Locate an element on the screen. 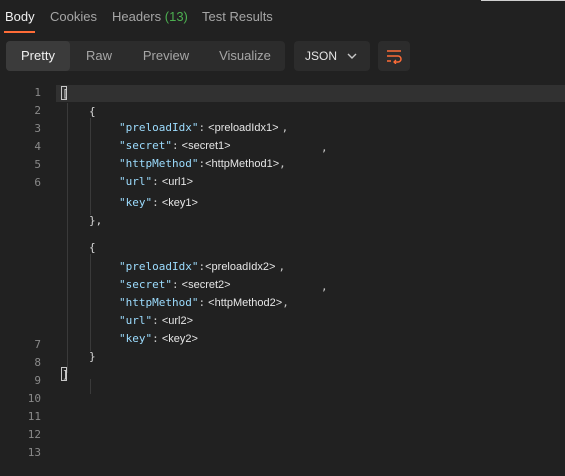 The height and width of the screenshot is (476, 565). view-pretty-button: Pretty is located at coordinates (38, 56).